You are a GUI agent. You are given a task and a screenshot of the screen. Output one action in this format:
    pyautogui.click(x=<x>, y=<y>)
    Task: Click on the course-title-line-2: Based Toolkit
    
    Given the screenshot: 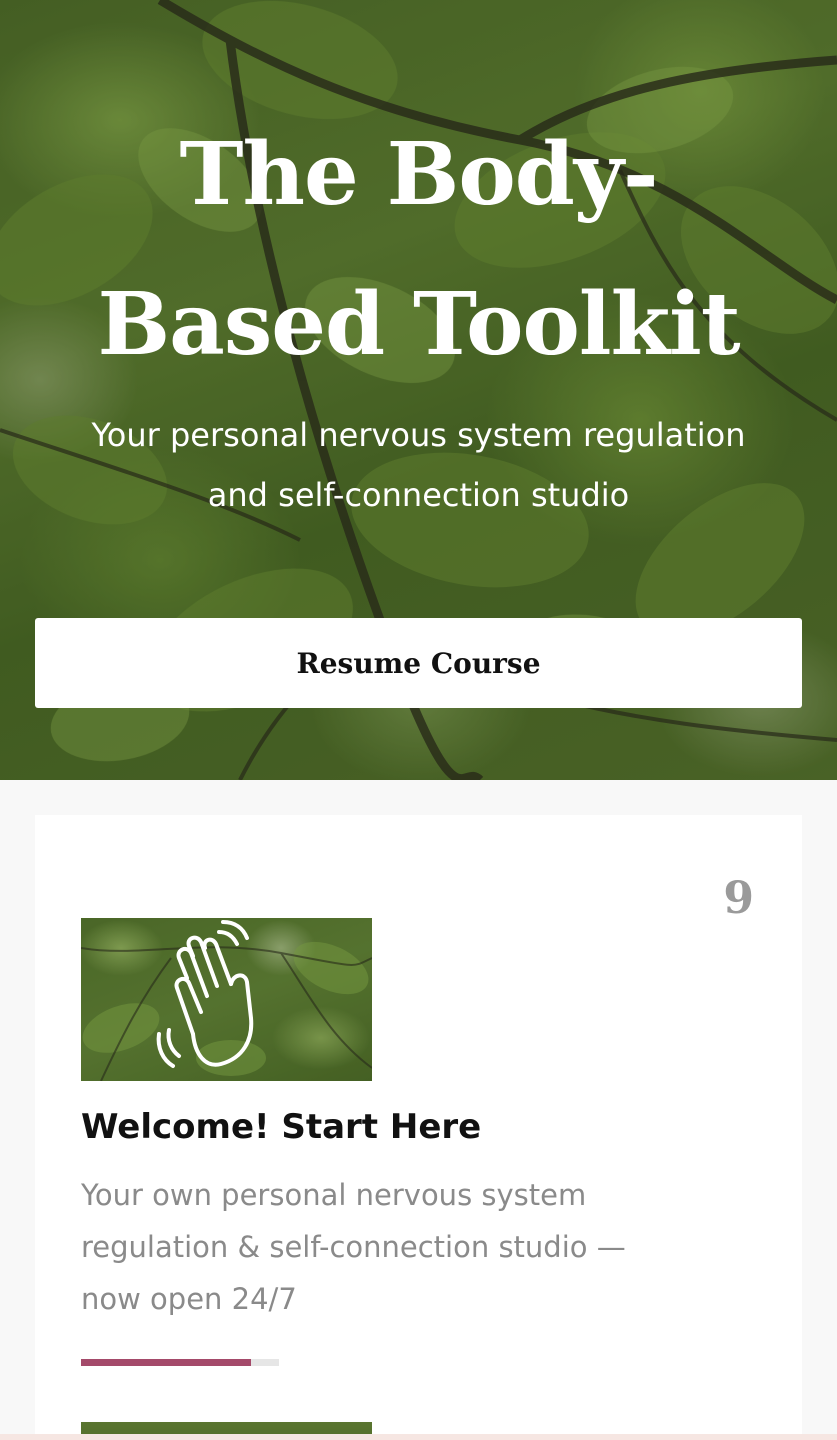 What is the action you would take?
    pyautogui.click(x=418, y=324)
    